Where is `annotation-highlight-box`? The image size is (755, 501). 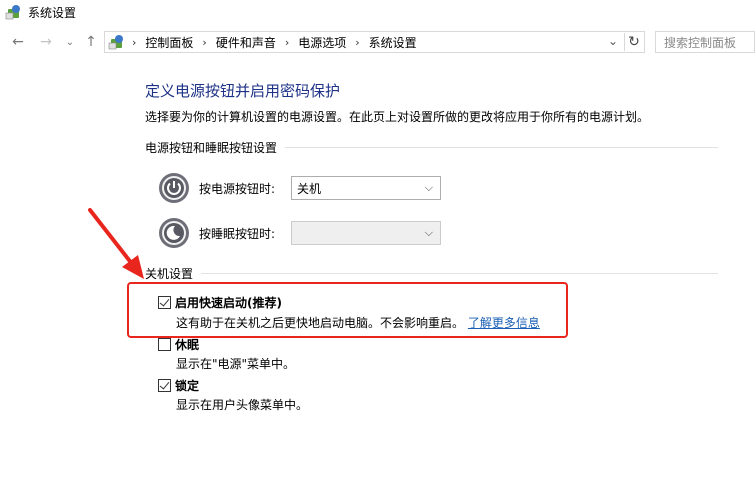 annotation-highlight-box is located at coordinates (347, 310).